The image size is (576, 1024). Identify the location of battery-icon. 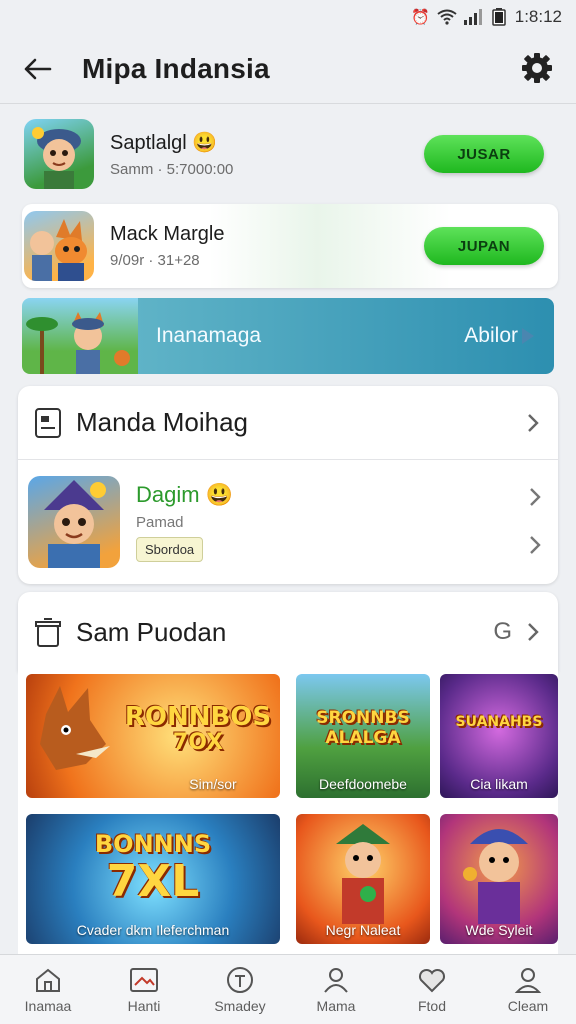
(499, 17).